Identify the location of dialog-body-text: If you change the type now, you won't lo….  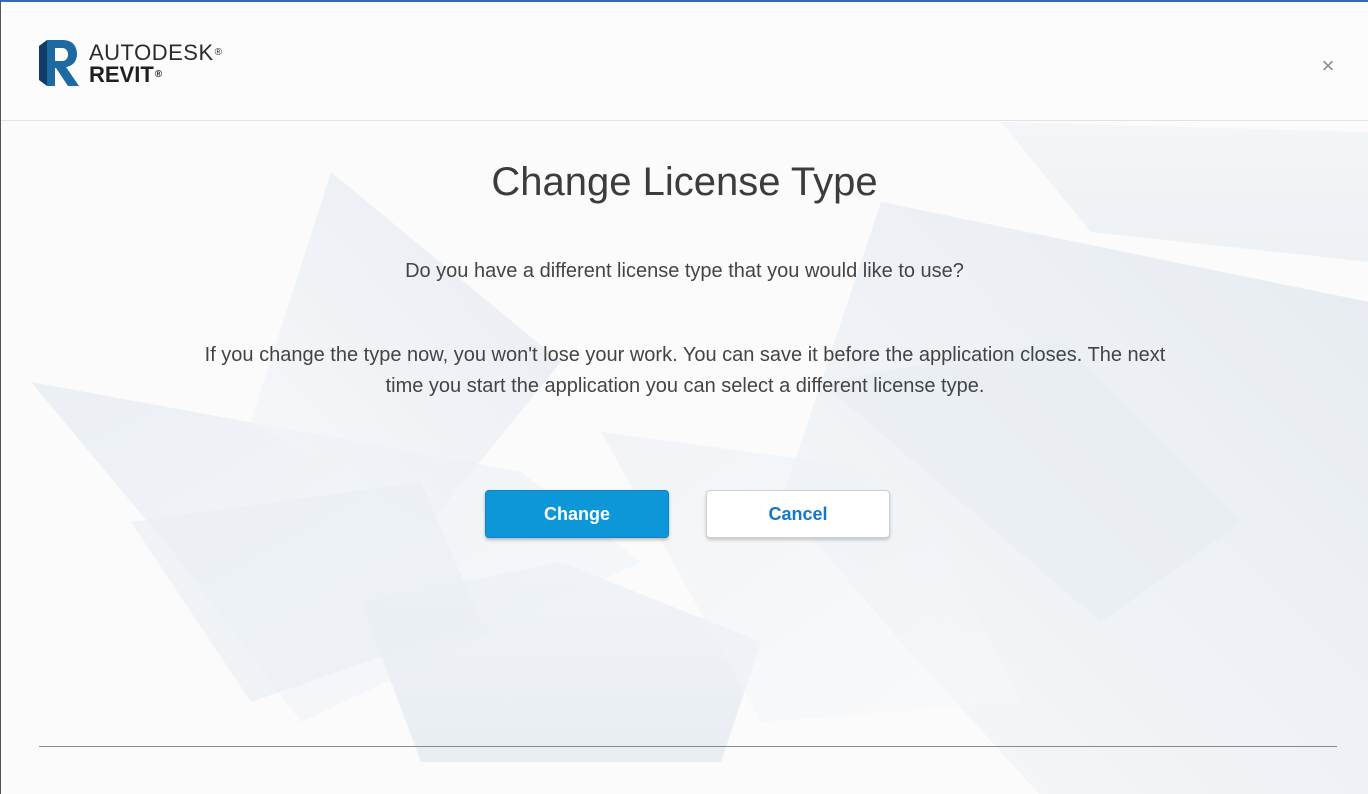
(685, 370).